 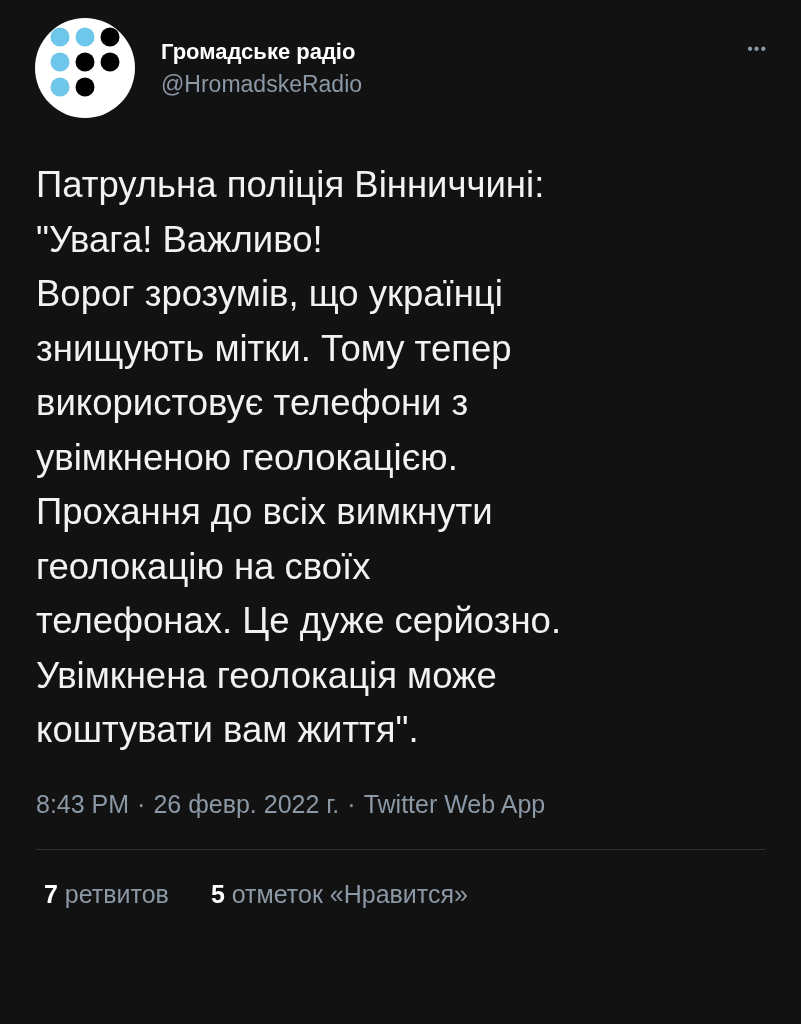 I want to click on author-name: Громадське радіо, so click(x=454, y=51).